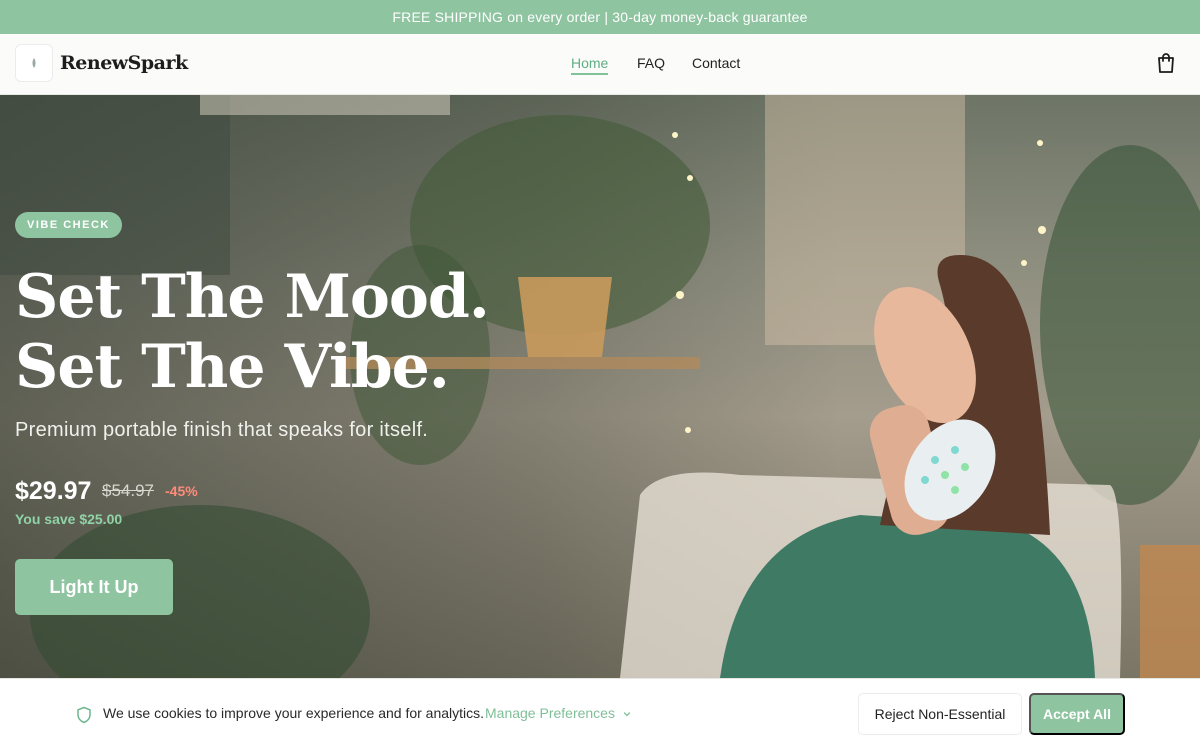 The width and height of the screenshot is (1200, 750). I want to click on reject-non-essential-button: Reject Non-Essential, so click(940, 714).